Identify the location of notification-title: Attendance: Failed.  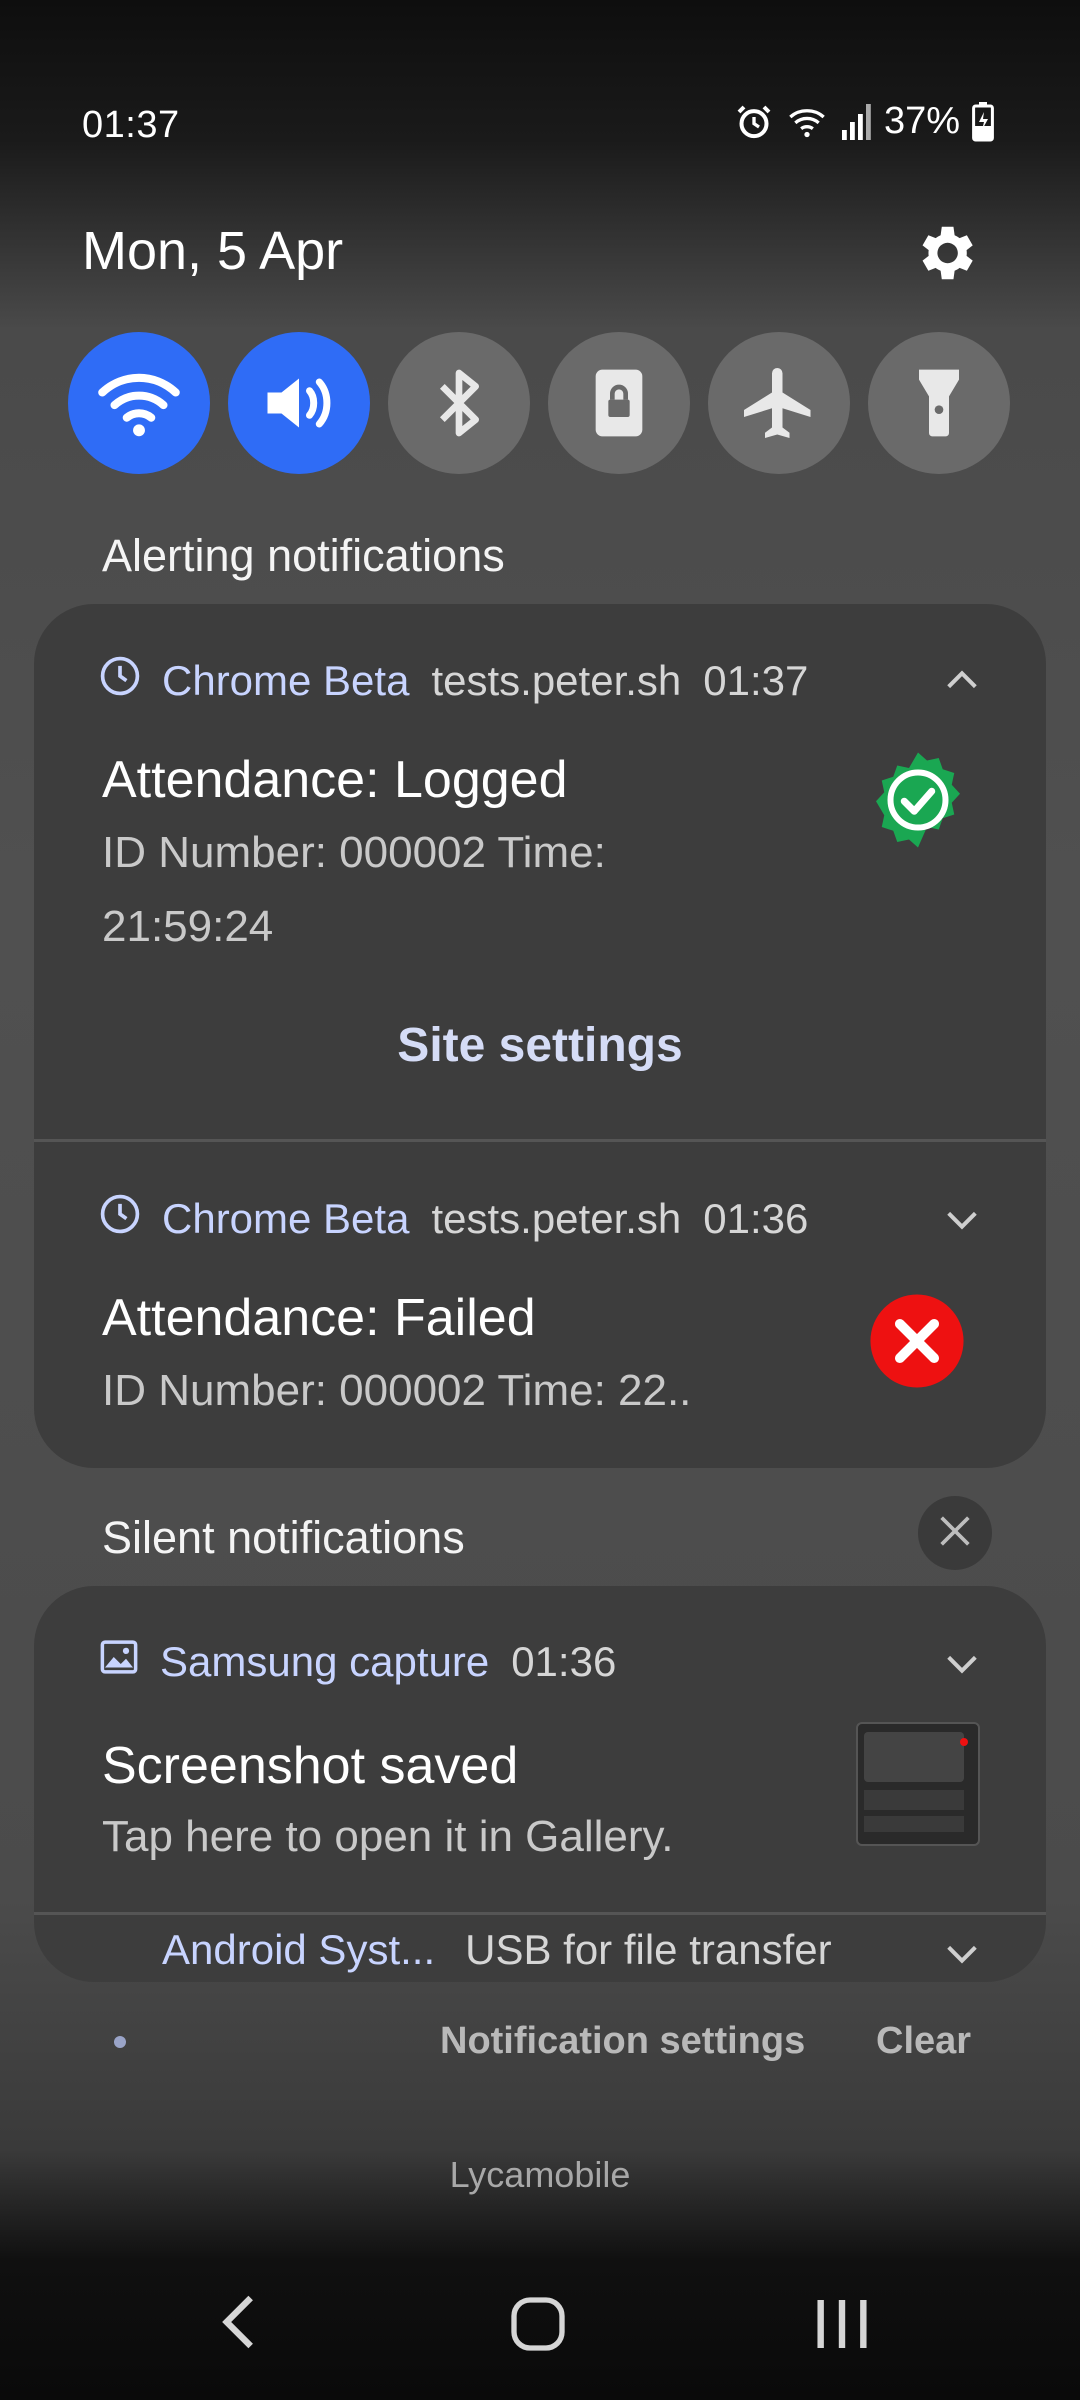
(319, 1318).